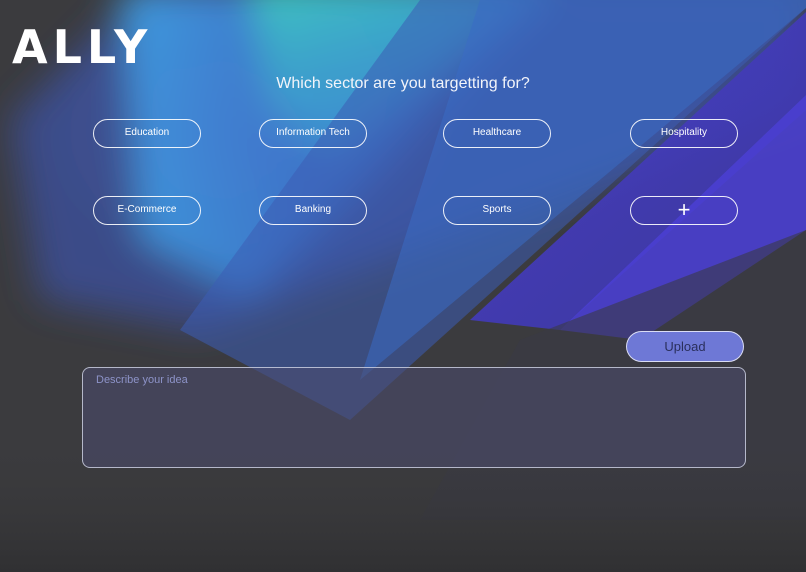 The width and height of the screenshot is (806, 572). Describe the element at coordinates (313, 133) in the screenshot. I see `sector-chip-information-tech: Information Tech` at that location.